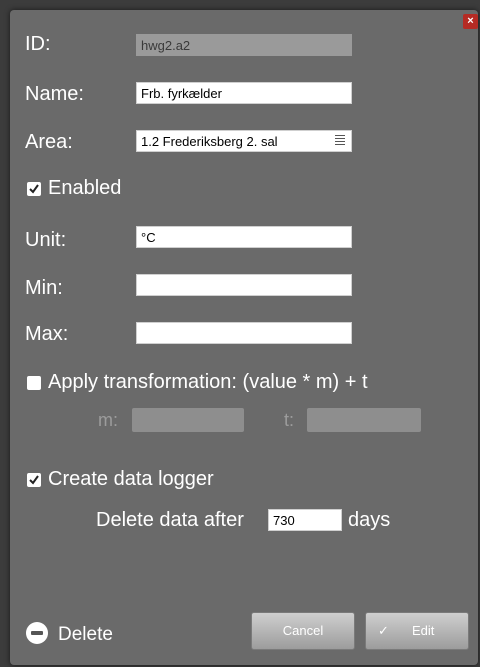 This screenshot has width=480, height=667. Describe the element at coordinates (244, 333) in the screenshot. I see `max-input` at that location.